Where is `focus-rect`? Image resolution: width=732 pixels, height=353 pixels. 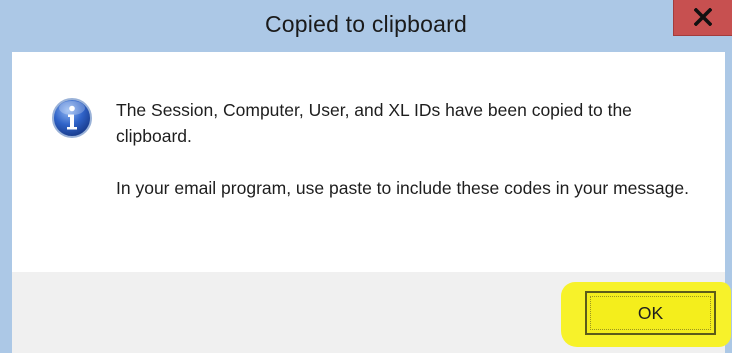
focus-rect is located at coordinates (650, 313).